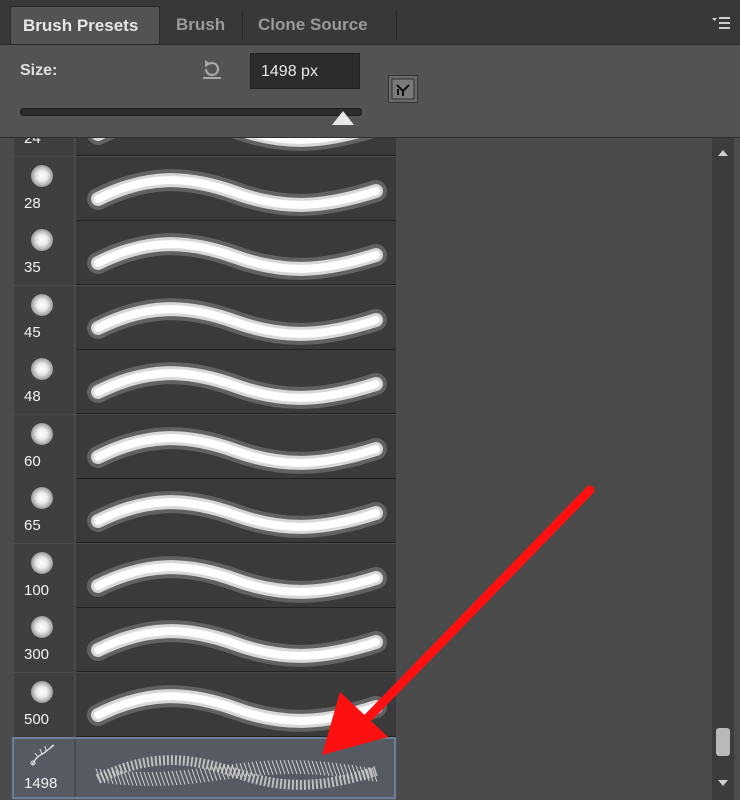 This screenshot has width=740, height=800. What do you see at coordinates (305, 71) in the screenshot?
I see `size-input: 1498 px` at bounding box center [305, 71].